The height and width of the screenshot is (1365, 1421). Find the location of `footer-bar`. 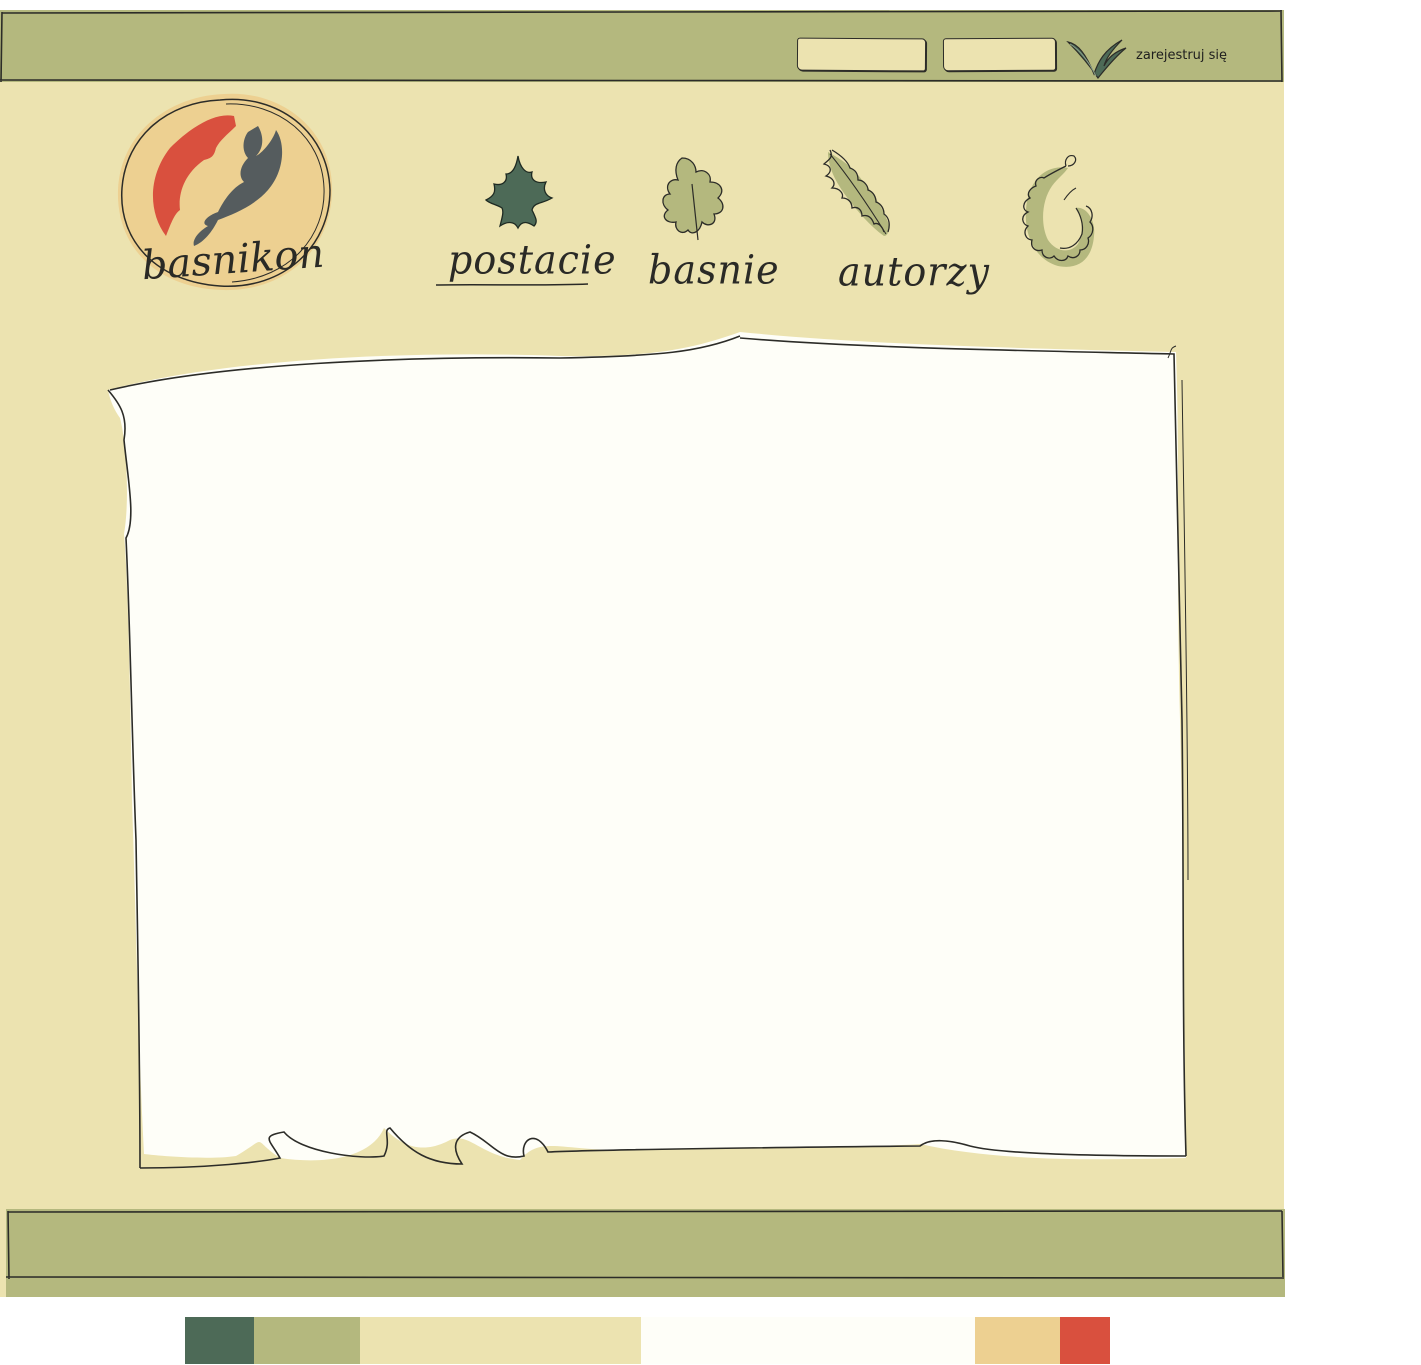

footer-bar is located at coordinates (645, 1253).